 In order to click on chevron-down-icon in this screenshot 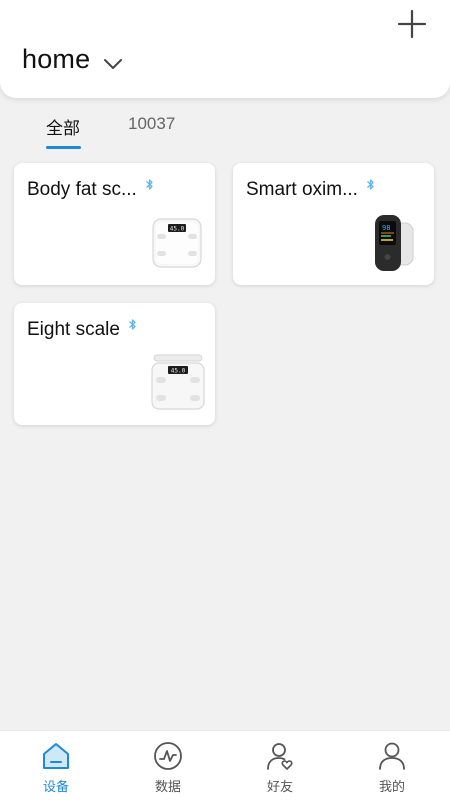, I will do `click(113, 63)`.